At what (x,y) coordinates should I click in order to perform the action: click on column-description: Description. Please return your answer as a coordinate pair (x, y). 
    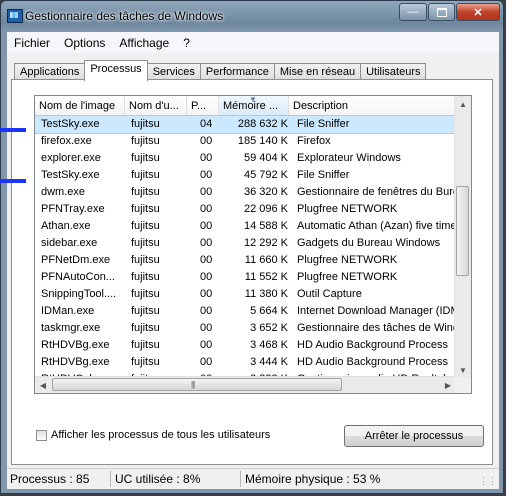
    Looking at the image, I should click on (374, 106).